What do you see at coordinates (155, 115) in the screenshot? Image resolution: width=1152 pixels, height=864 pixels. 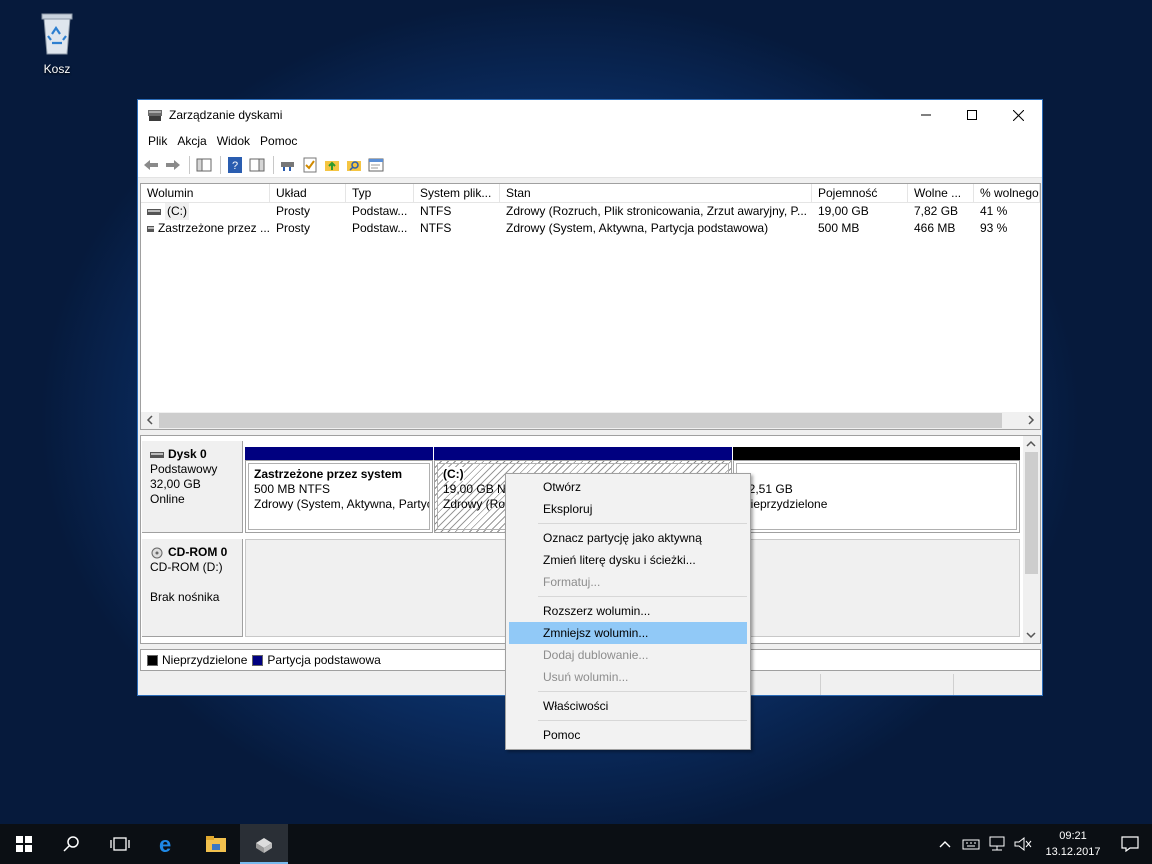 I see `disk-management-icon` at bounding box center [155, 115].